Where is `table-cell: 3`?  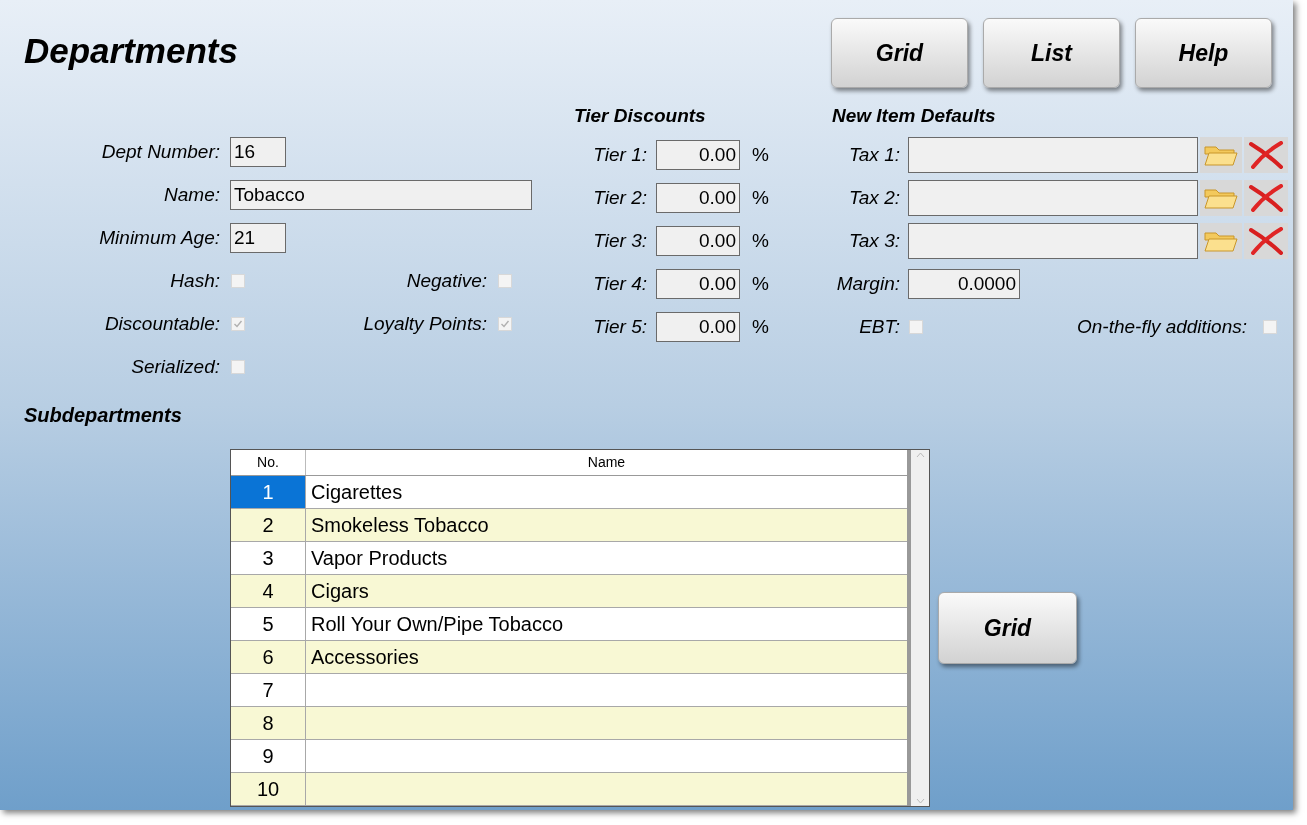
table-cell: 3 is located at coordinates (268, 558).